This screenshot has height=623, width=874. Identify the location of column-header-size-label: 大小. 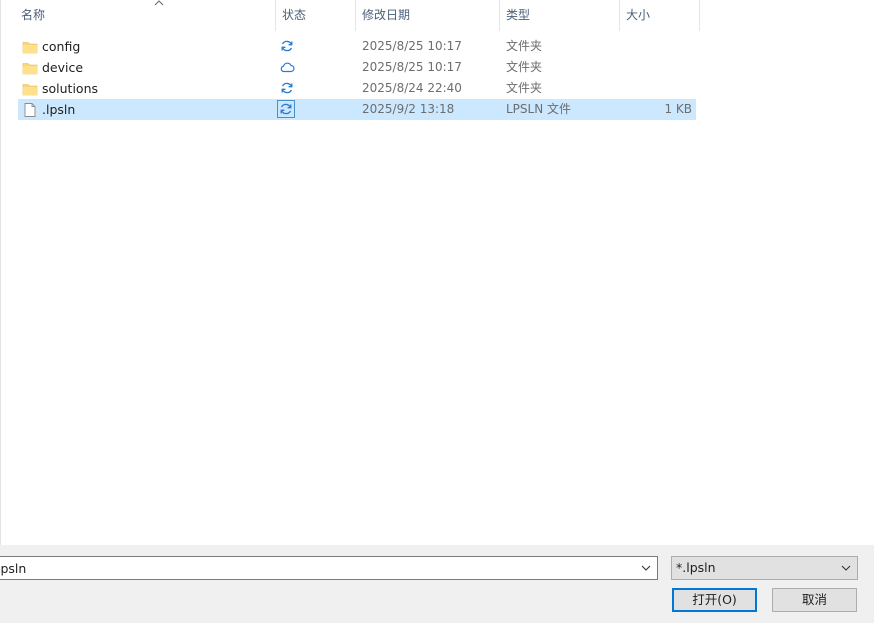
(638, 15).